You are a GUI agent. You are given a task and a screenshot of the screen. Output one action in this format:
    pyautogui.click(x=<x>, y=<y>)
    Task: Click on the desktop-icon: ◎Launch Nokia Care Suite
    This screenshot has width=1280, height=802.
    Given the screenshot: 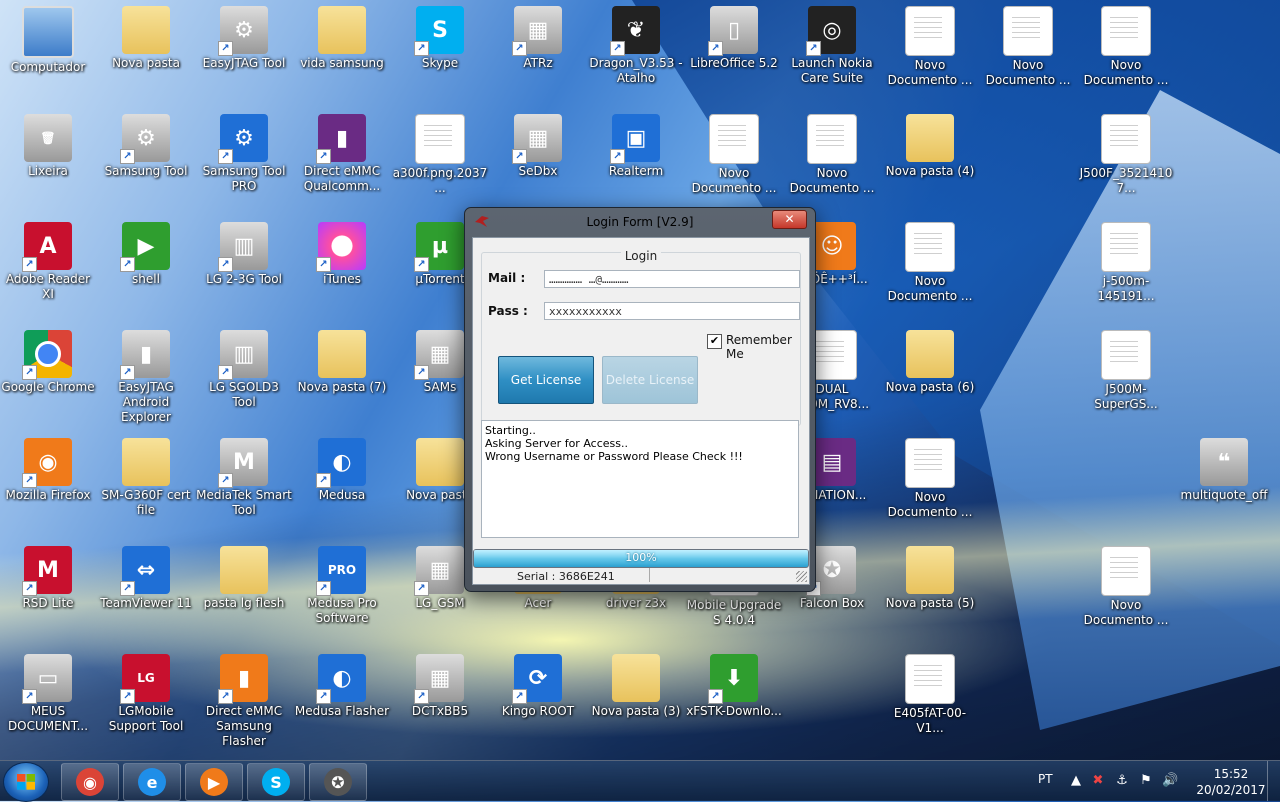 What is the action you would take?
    pyautogui.click(x=832, y=46)
    